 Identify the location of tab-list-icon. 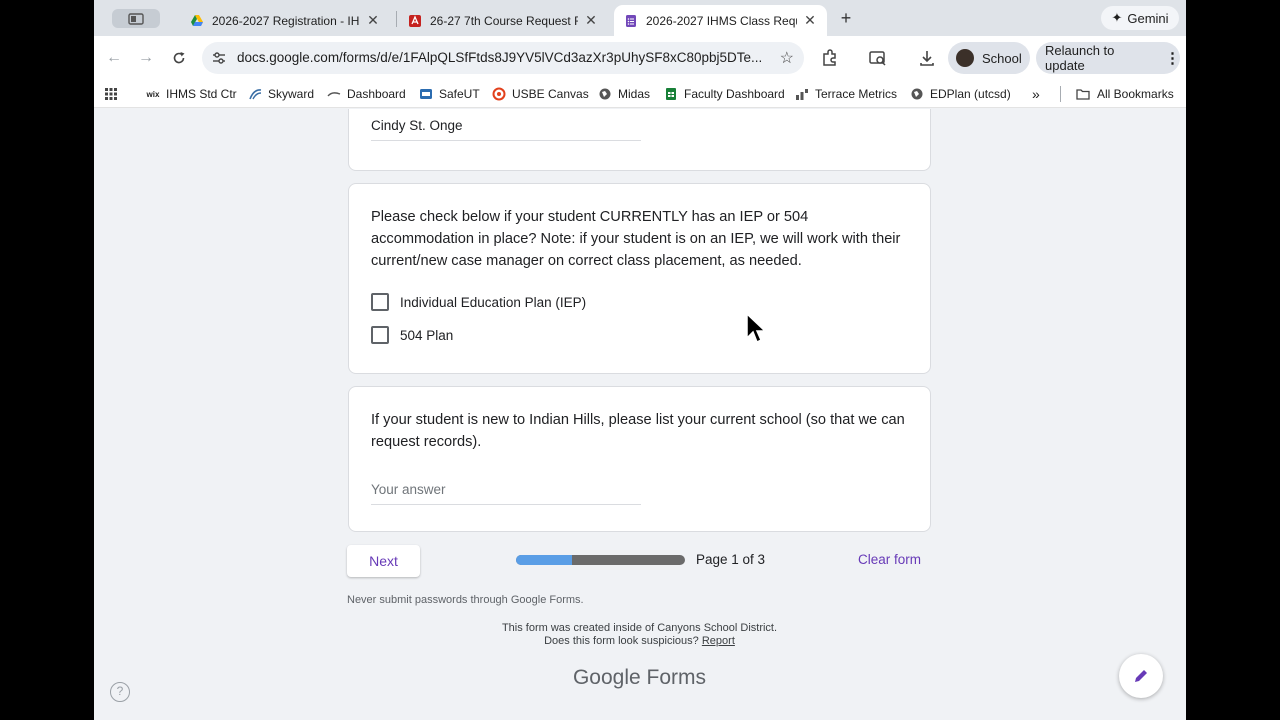
(136, 18).